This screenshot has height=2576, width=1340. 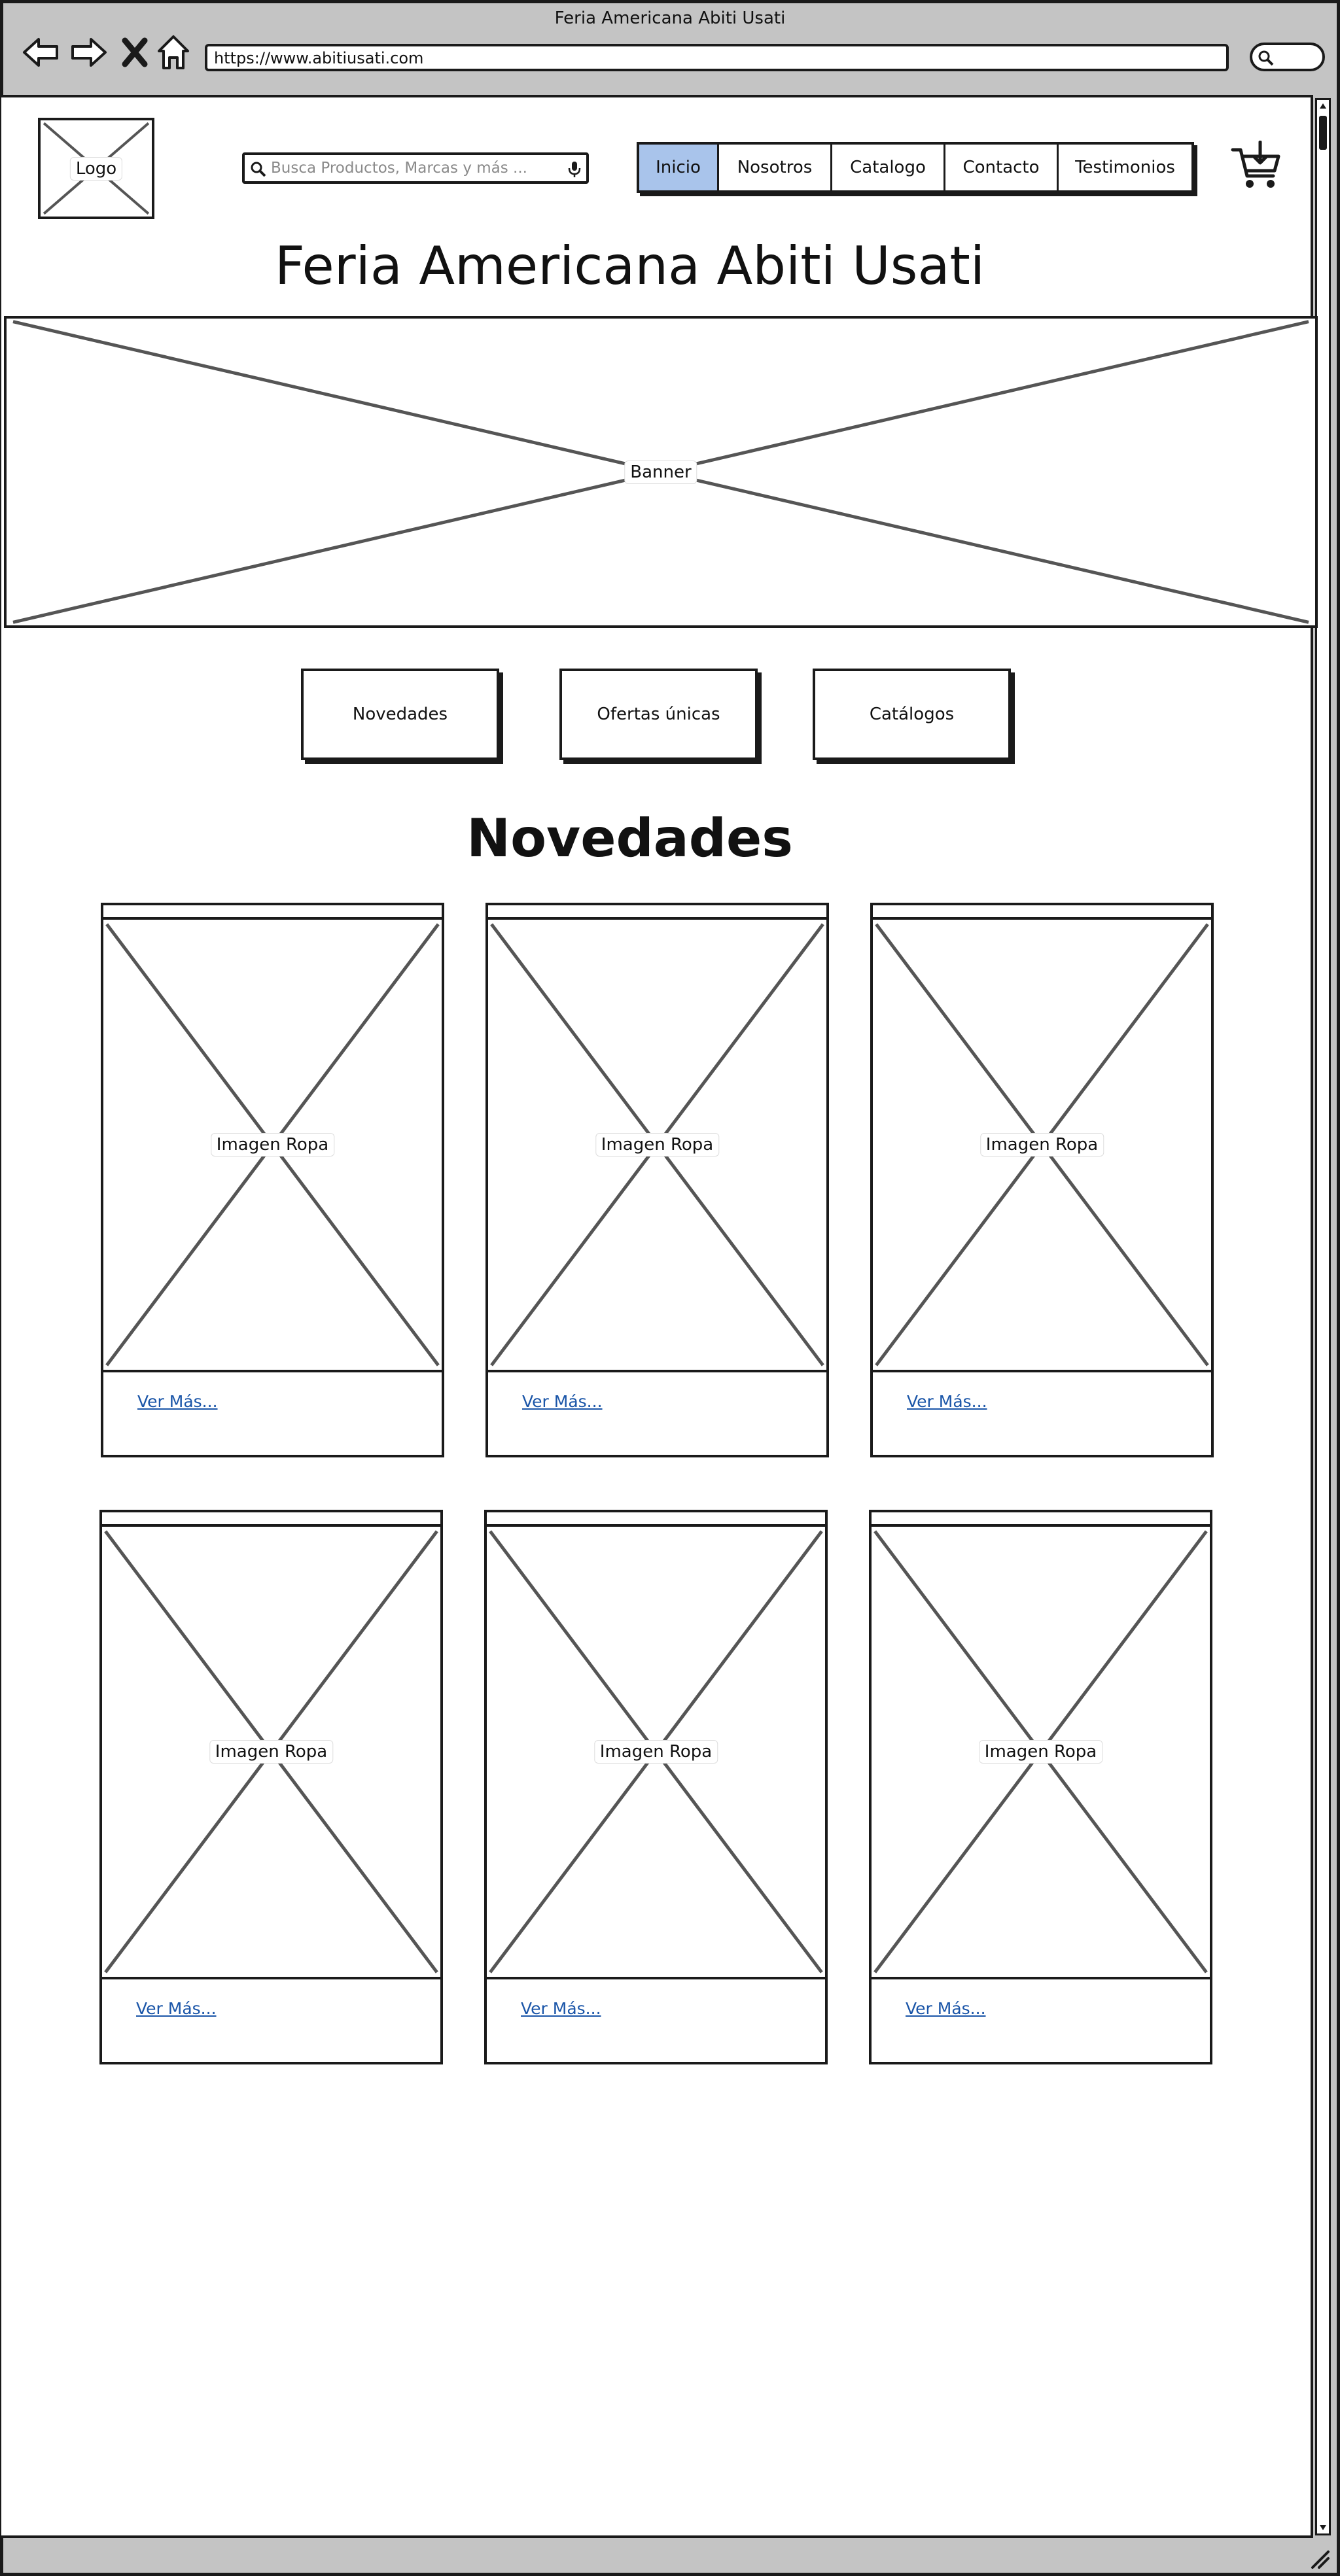 I want to click on catalogos-button: Catálogos, so click(x=912, y=714).